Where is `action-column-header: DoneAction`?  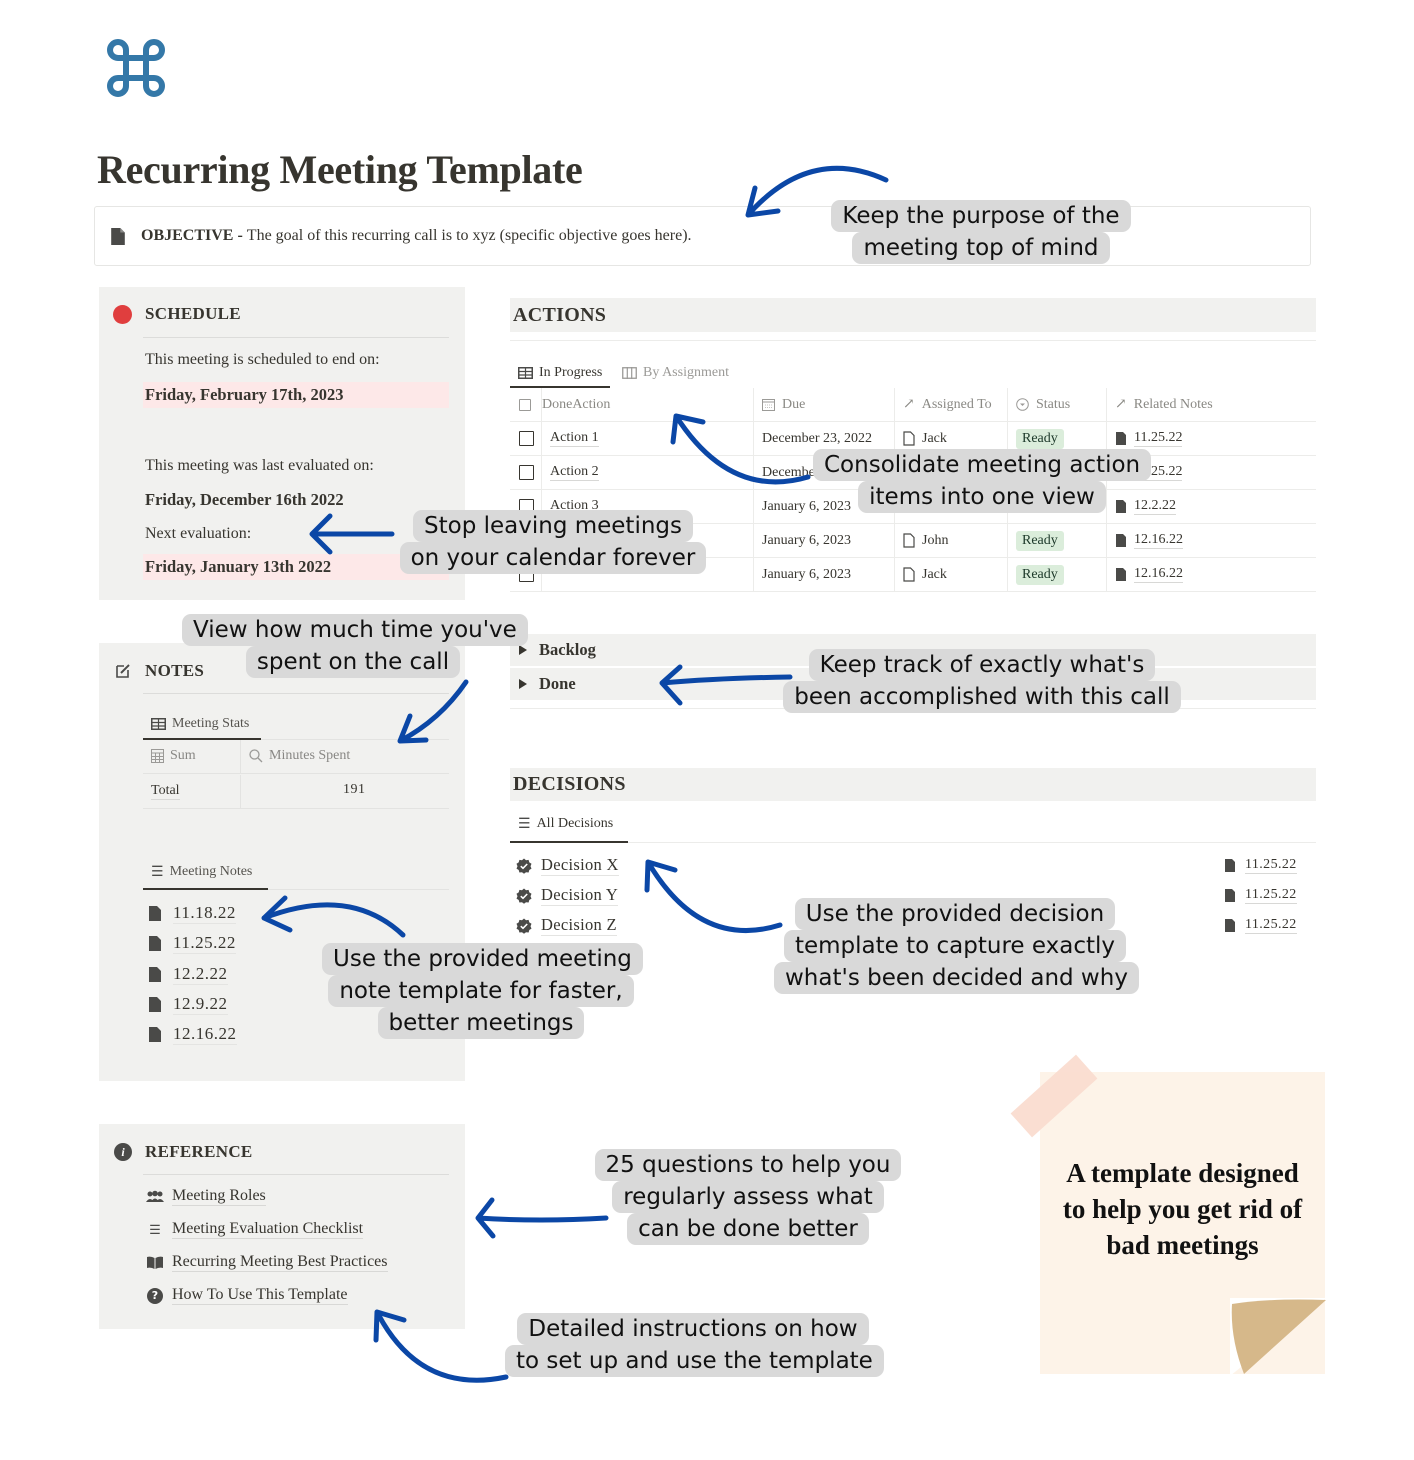
action-column-header: DoneAction is located at coordinates (648, 404).